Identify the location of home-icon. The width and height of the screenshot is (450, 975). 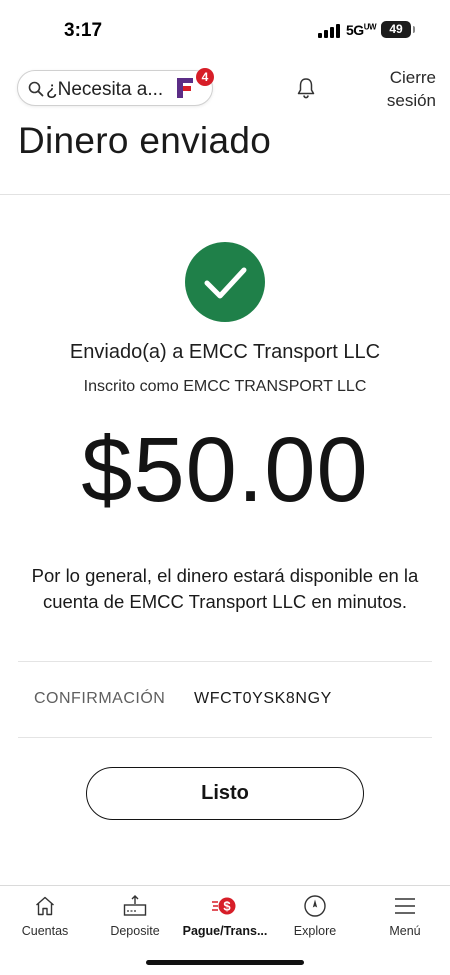
(45, 906).